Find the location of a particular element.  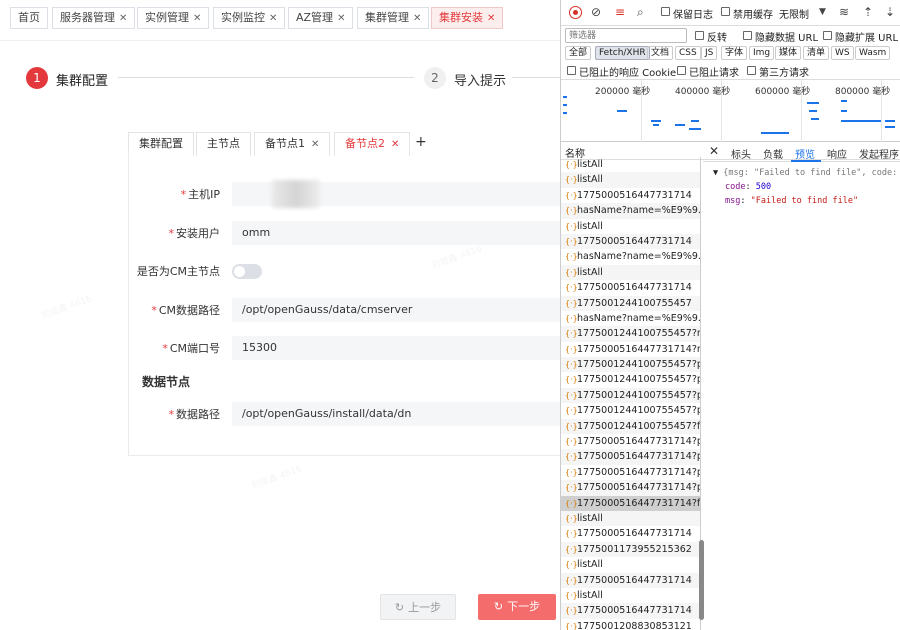

cm-port-input is located at coordinates (396, 348).